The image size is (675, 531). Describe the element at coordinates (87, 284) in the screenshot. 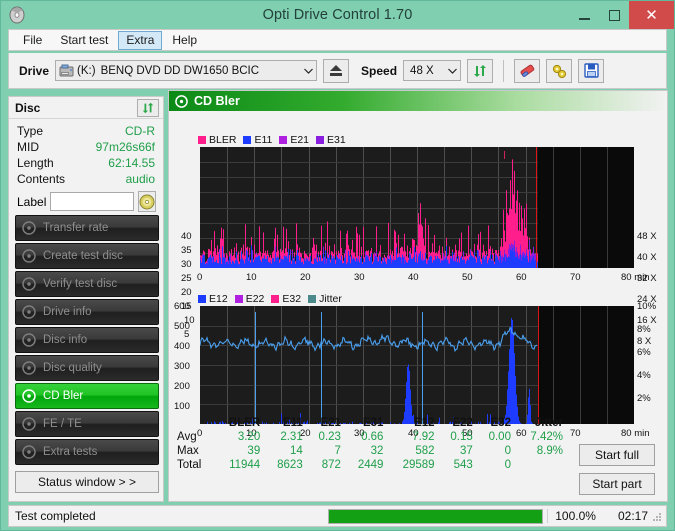

I see `sidebar-item-verify-test-disc: Verify test disc` at that location.